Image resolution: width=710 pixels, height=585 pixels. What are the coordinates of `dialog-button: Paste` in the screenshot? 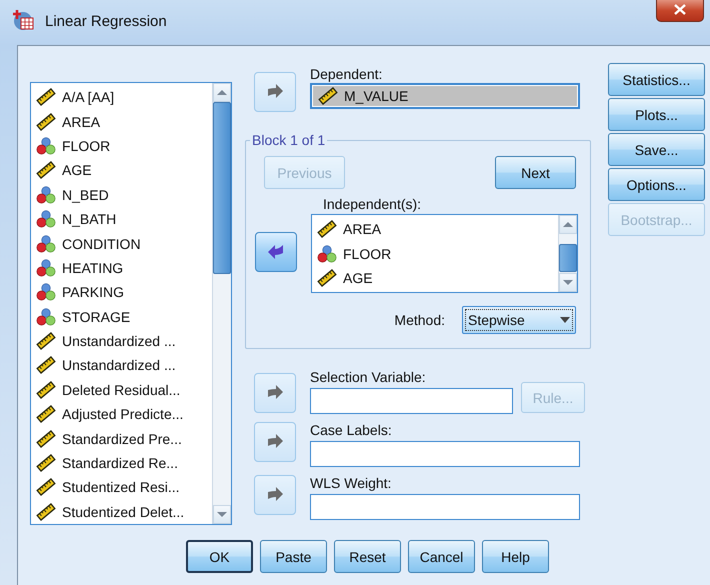 It's located at (293, 556).